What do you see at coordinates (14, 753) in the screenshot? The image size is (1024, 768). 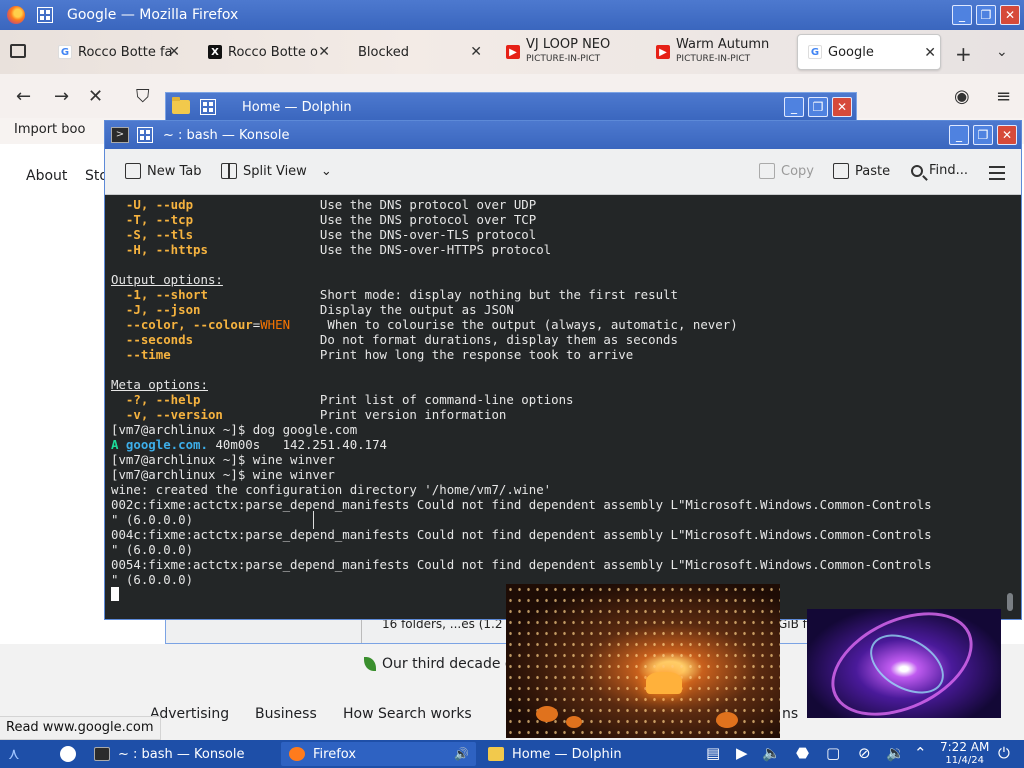 I see `app-launcher-icon: ⋏` at bounding box center [14, 753].